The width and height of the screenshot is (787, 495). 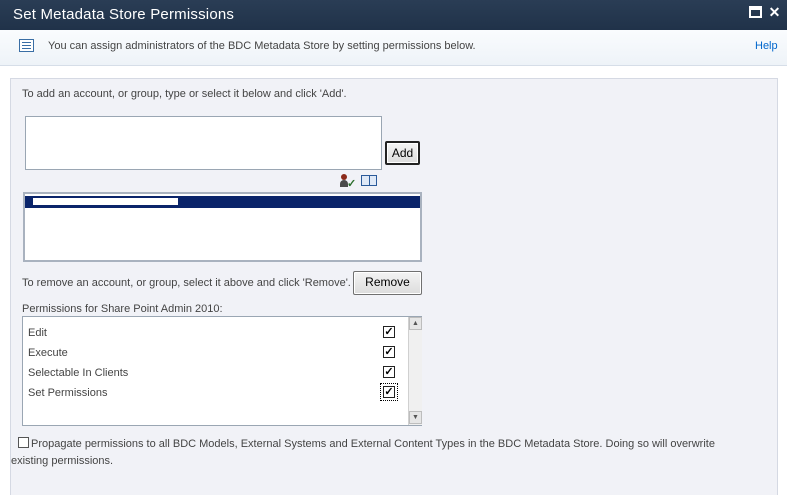 I want to click on redacted-username, so click(x=105, y=201).